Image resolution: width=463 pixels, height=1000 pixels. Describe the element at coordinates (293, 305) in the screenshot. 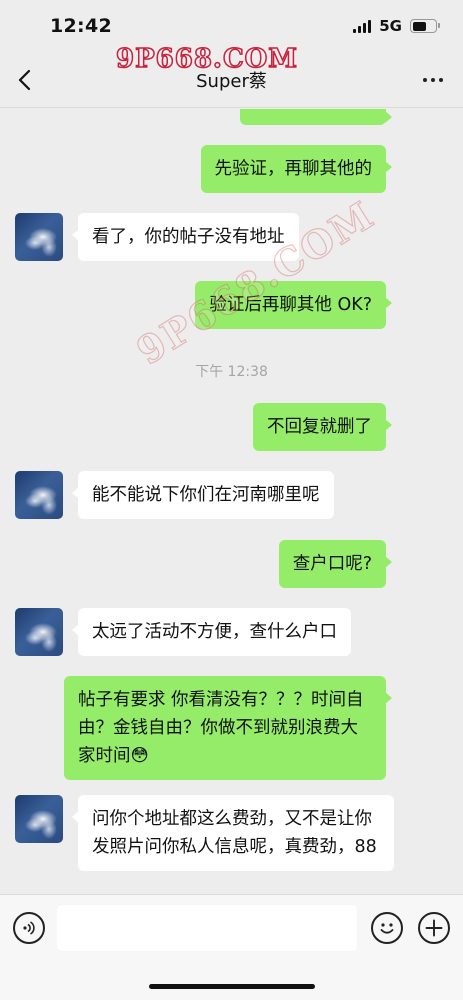

I see `message-bubble-outgoing: 验证后再聊其他 OK?` at that location.